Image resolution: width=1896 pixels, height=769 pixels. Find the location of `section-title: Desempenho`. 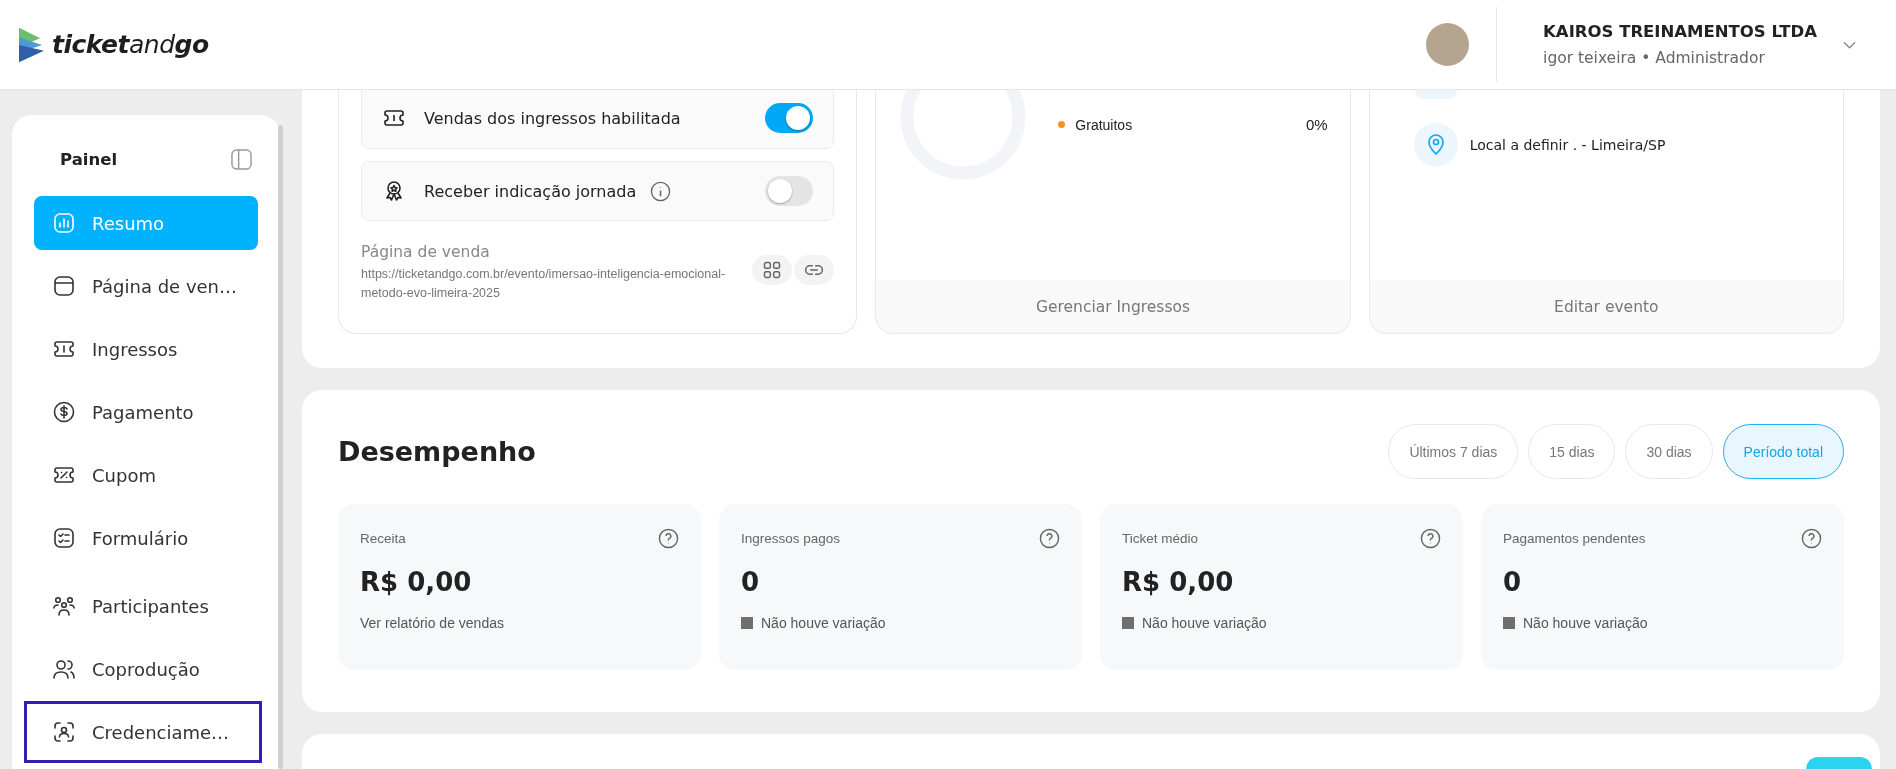

section-title: Desempenho is located at coordinates (437, 451).